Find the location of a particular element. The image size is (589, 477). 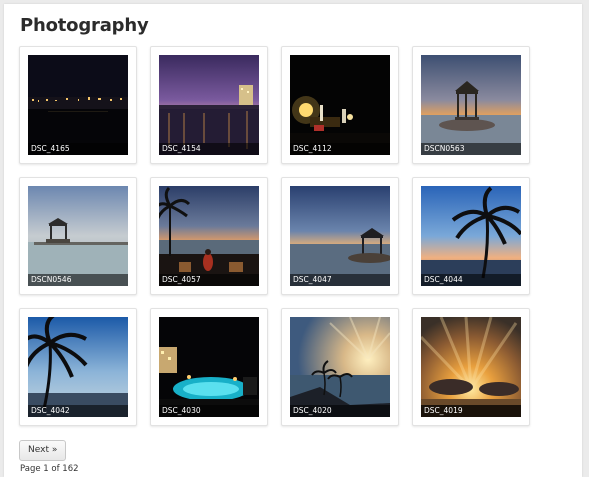

photo-caption: DSC_4020 is located at coordinates (340, 411).